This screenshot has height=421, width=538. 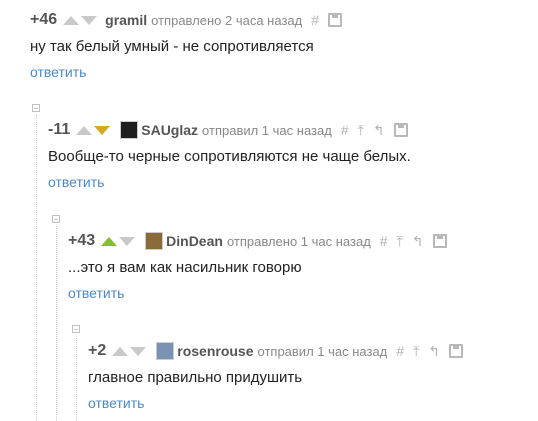 What do you see at coordinates (59, 129) in the screenshot?
I see `comment-rating: -11` at bounding box center [59, 129].